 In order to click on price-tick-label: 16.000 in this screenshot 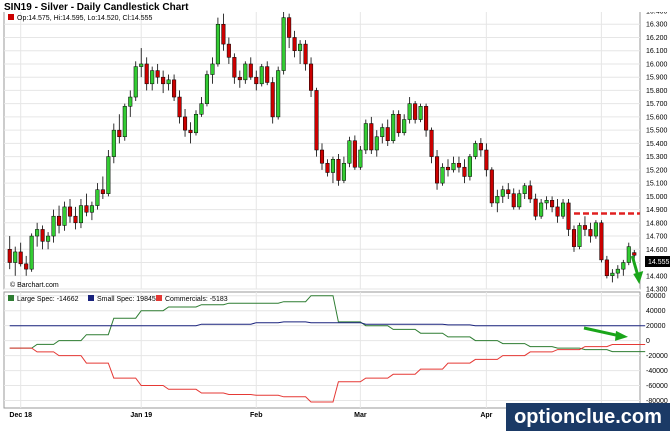, I will do `click(657, 64)`.